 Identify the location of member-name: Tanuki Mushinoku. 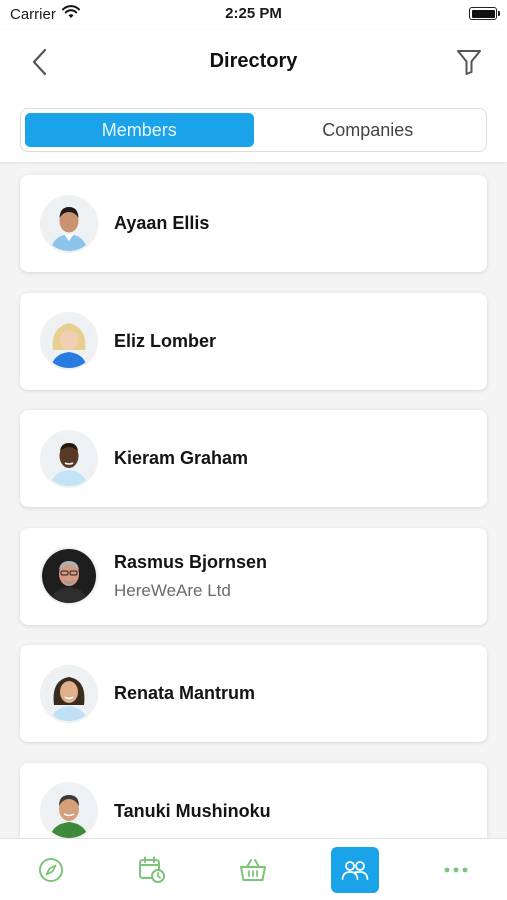
(192, 810).